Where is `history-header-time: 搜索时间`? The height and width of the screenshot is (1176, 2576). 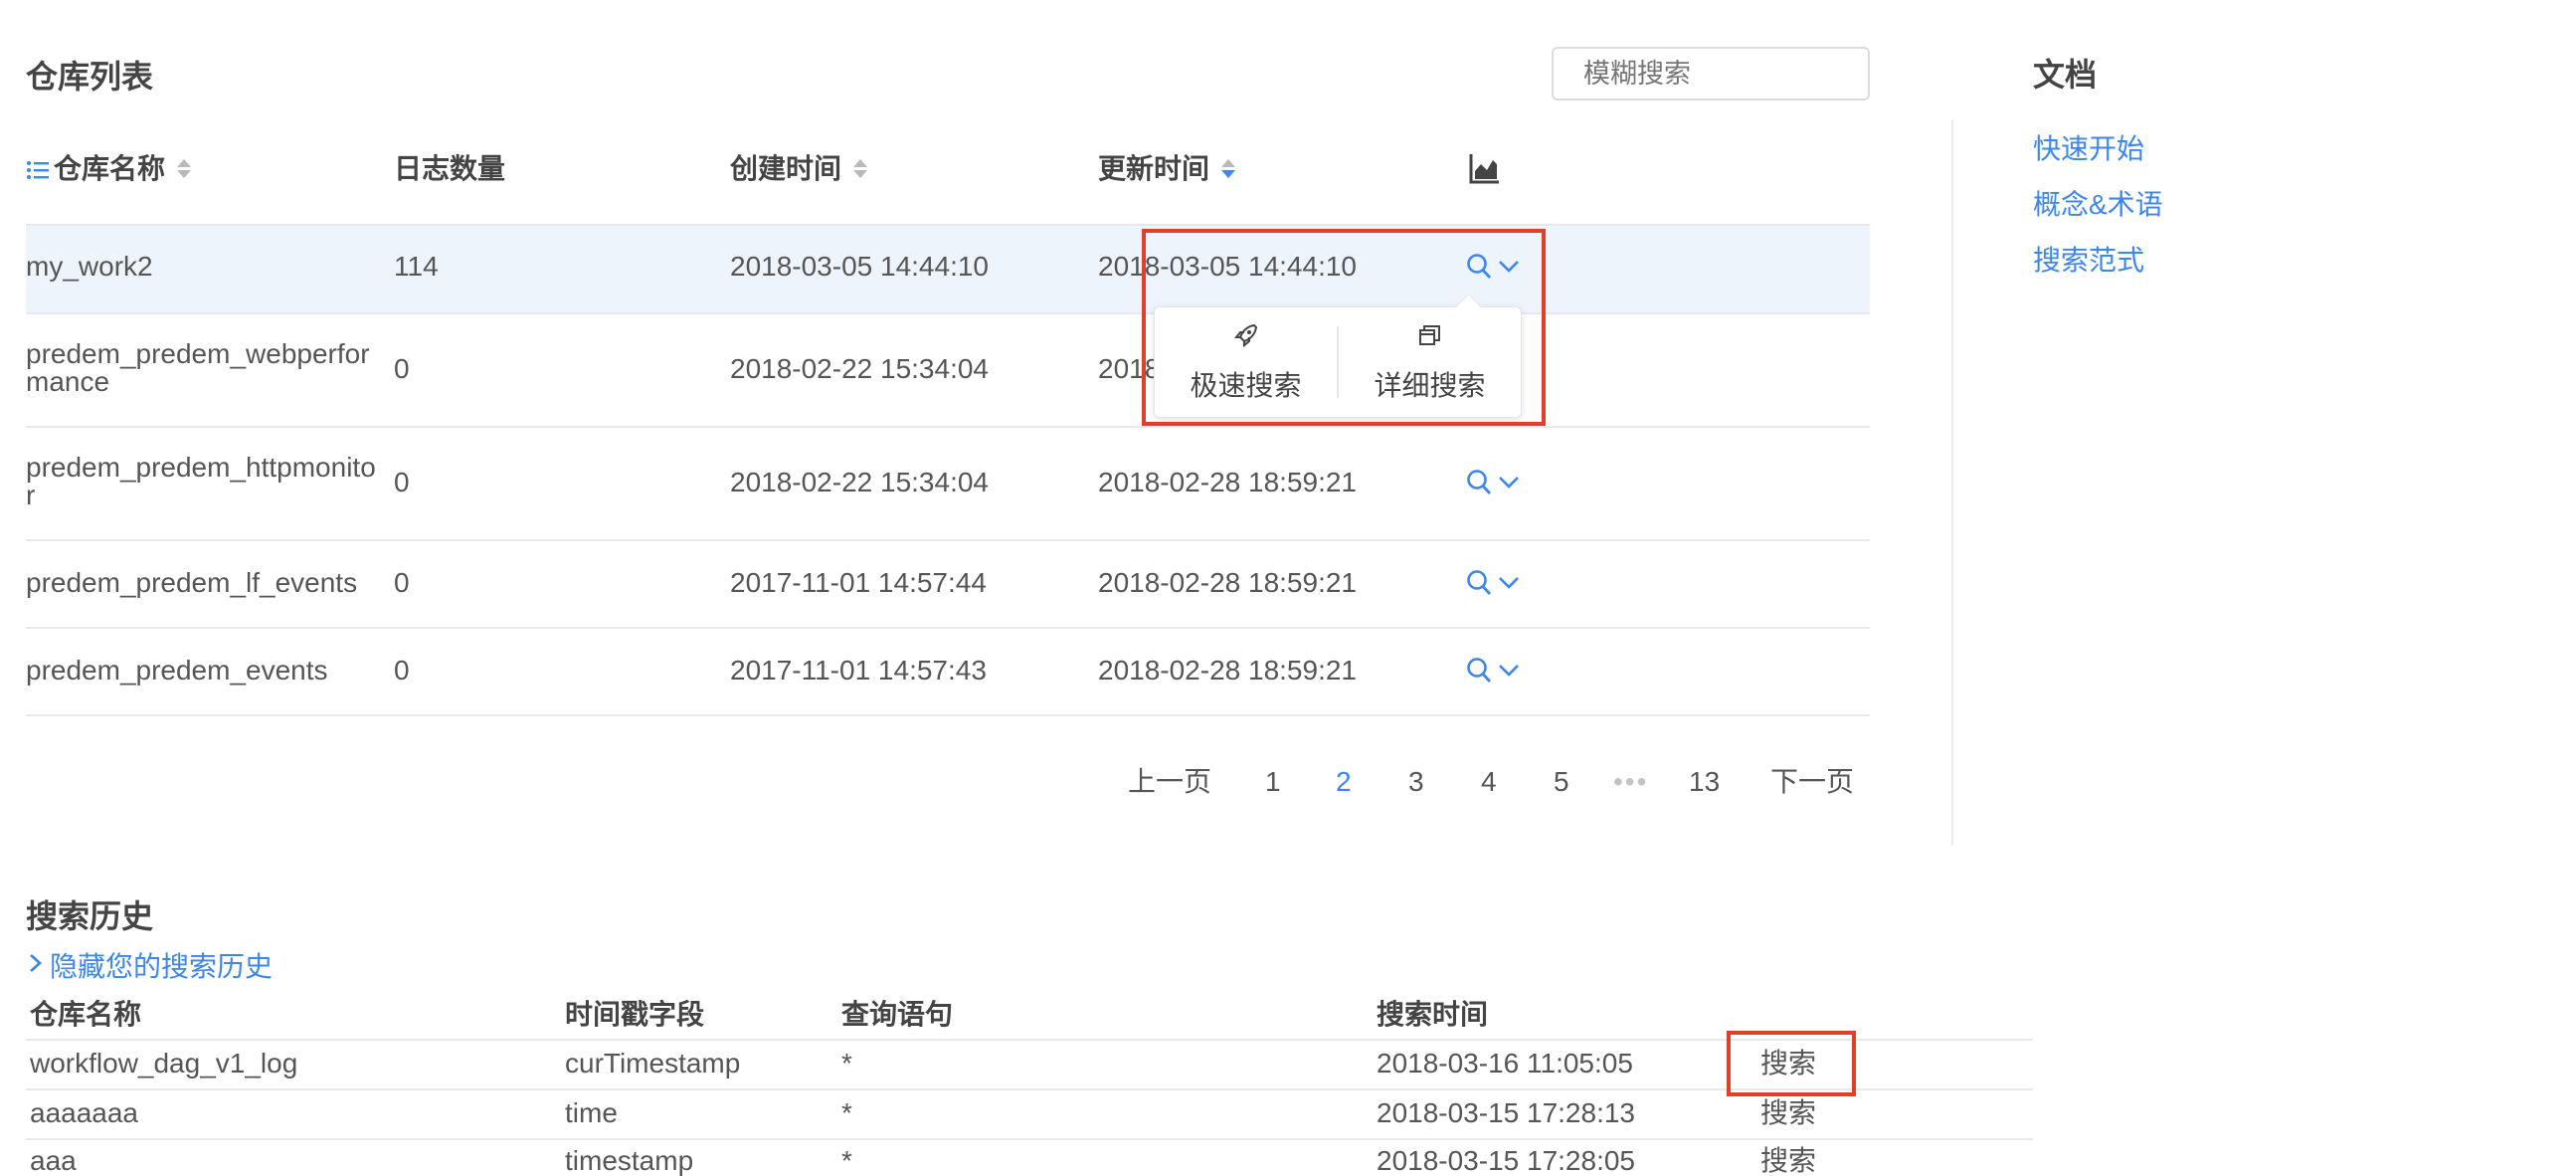
history-header-time: 搜索时间 is located at coordinates (1433, 1014).